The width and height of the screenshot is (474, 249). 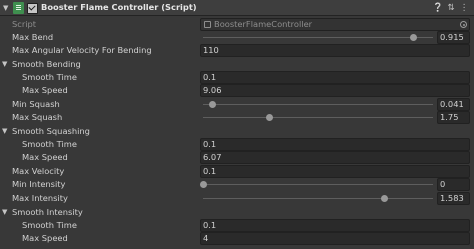 I want to click on smooth-intensity-label: Smooth Intensity, so click(x=47, y=212).